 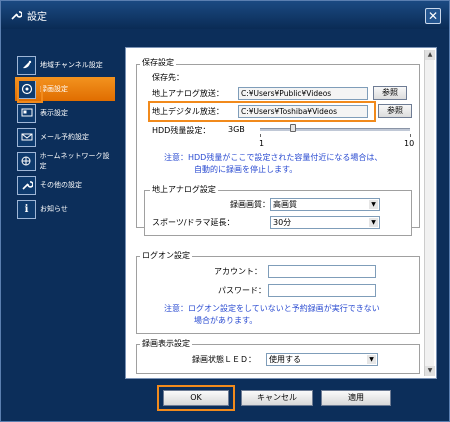 What do you see at coordinates (246, 169) in the screenshot?
I see `hdd-note-line2: 自動的に録画を停止します。` at bounding box center [246, 169].